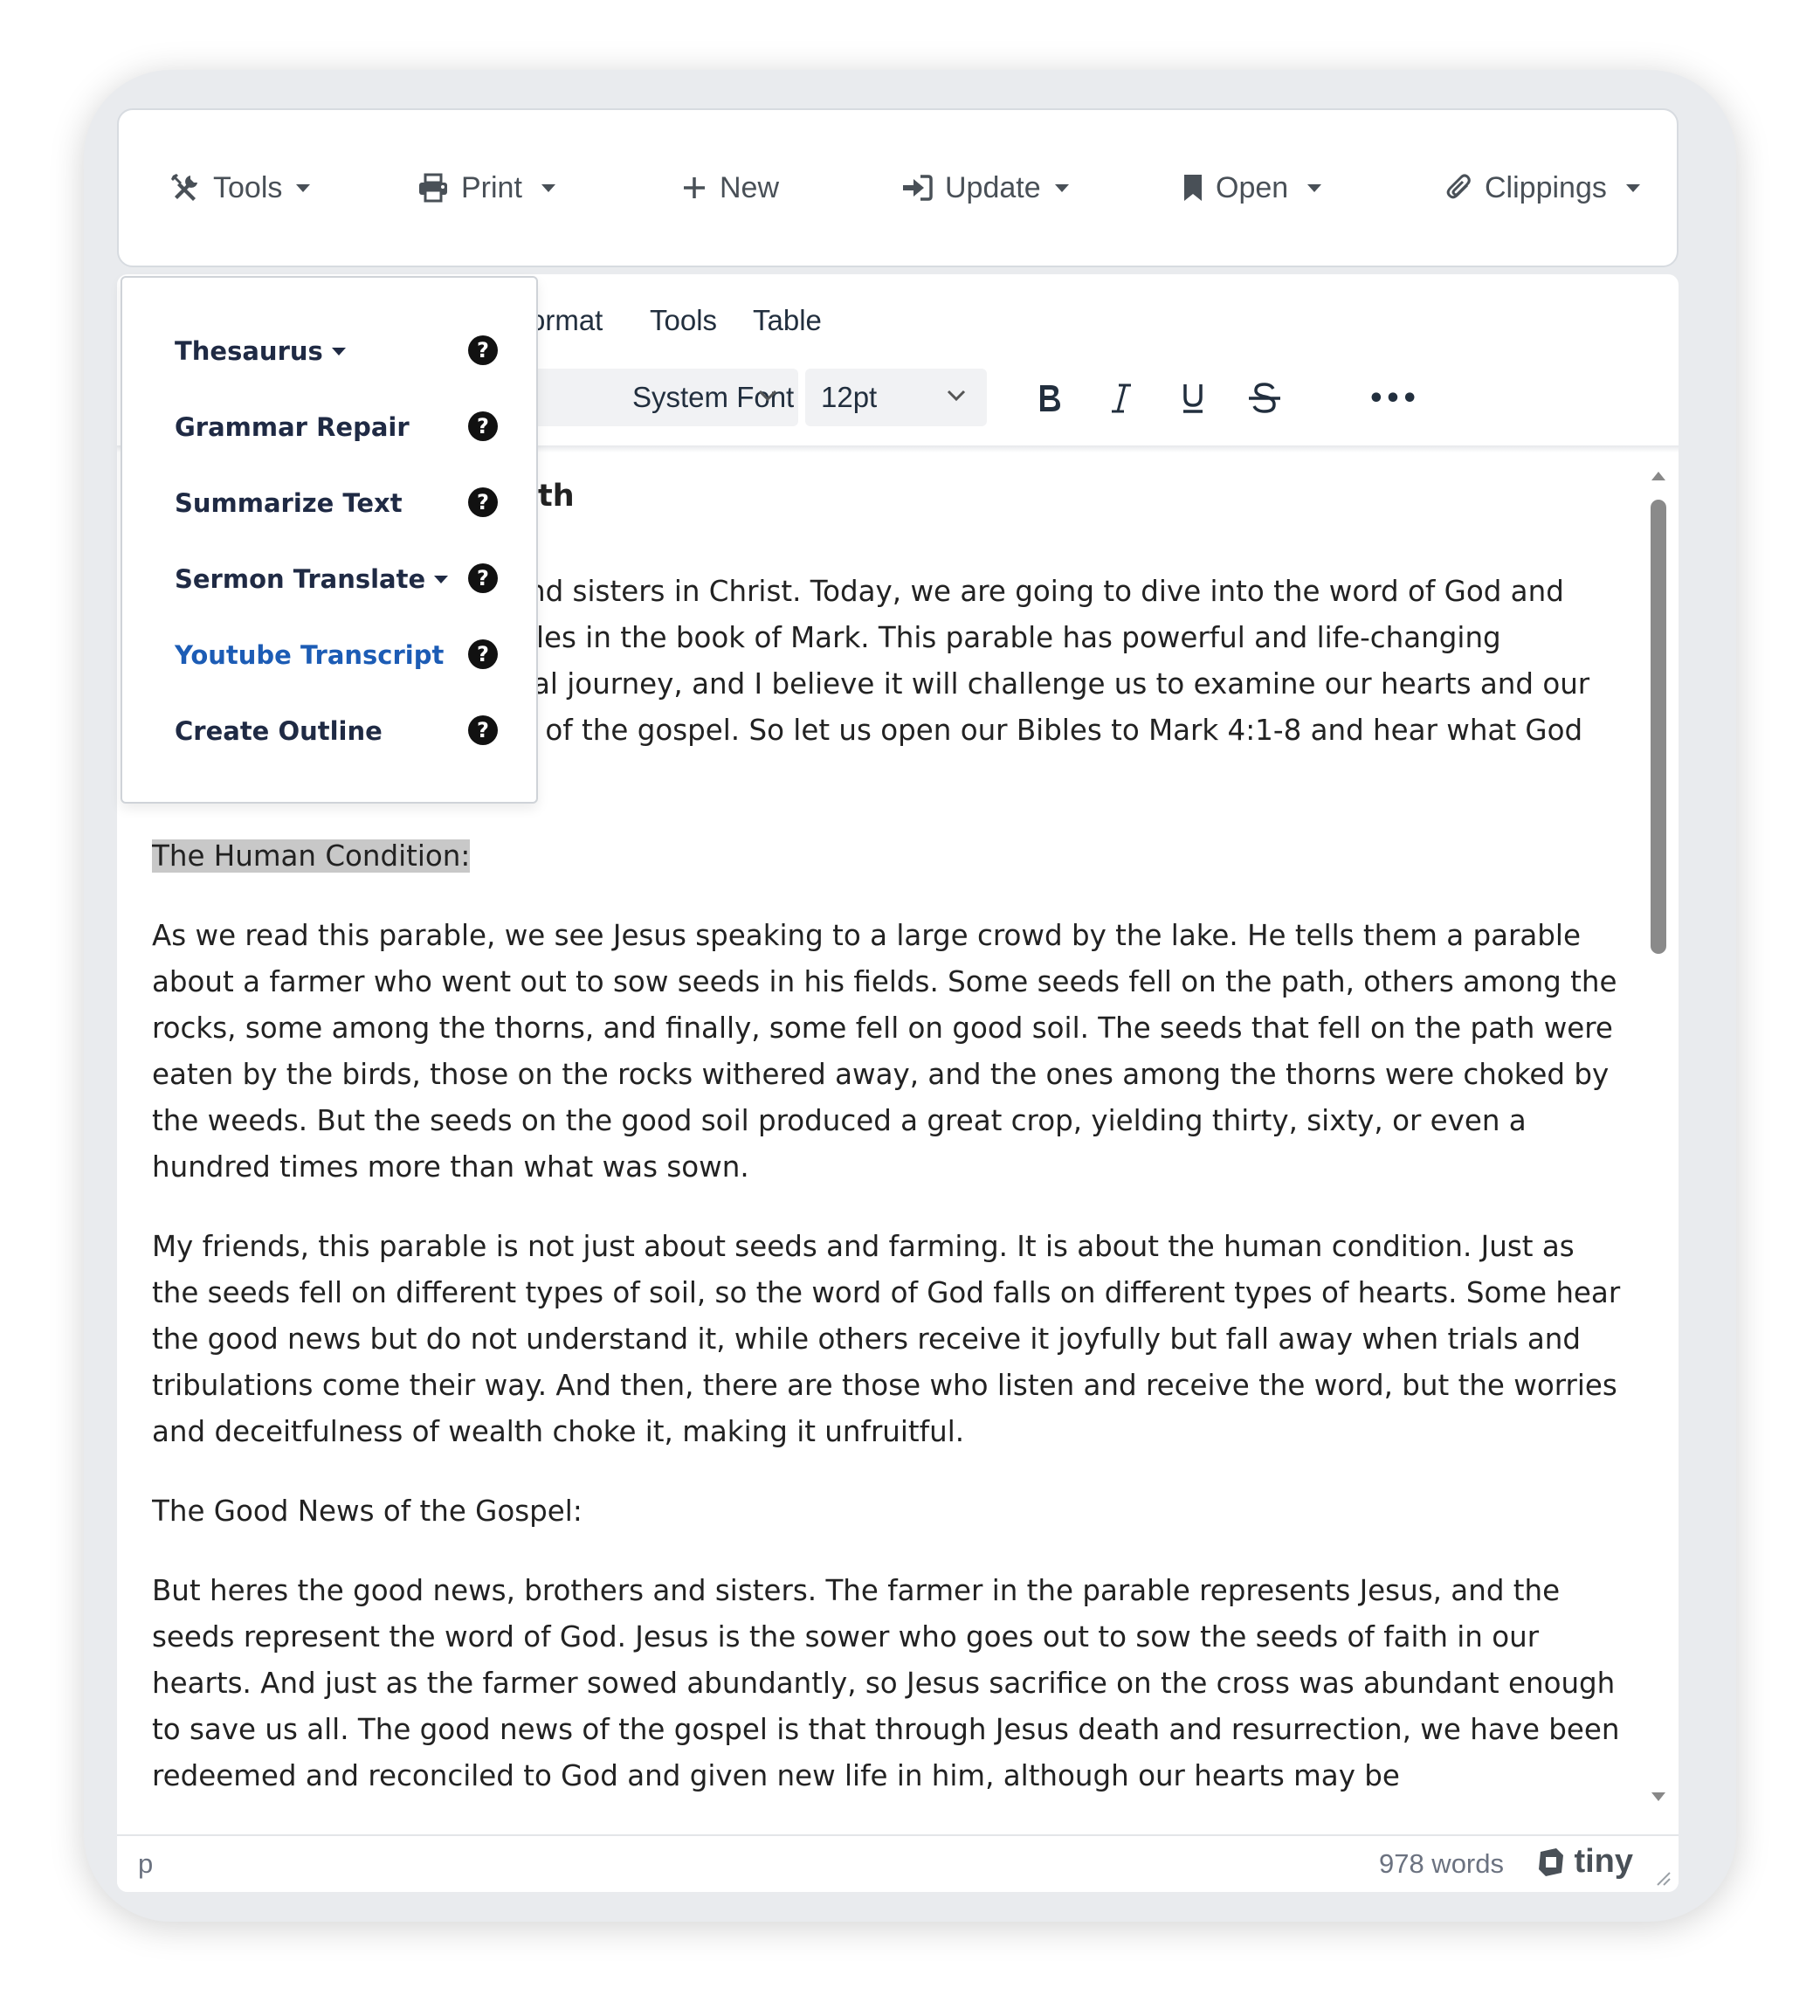 Image resolution: width=1820 pixels, height=2016 pixels. What do you see at coordinates (248, 187) in the screenshot?
I see `tools-menu-label: Tools` at bounding box center [248, 187].